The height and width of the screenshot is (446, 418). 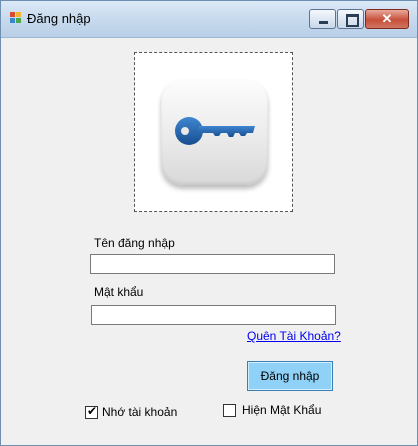 I want to click on blue-key-icon, so click(x=215, y=131).